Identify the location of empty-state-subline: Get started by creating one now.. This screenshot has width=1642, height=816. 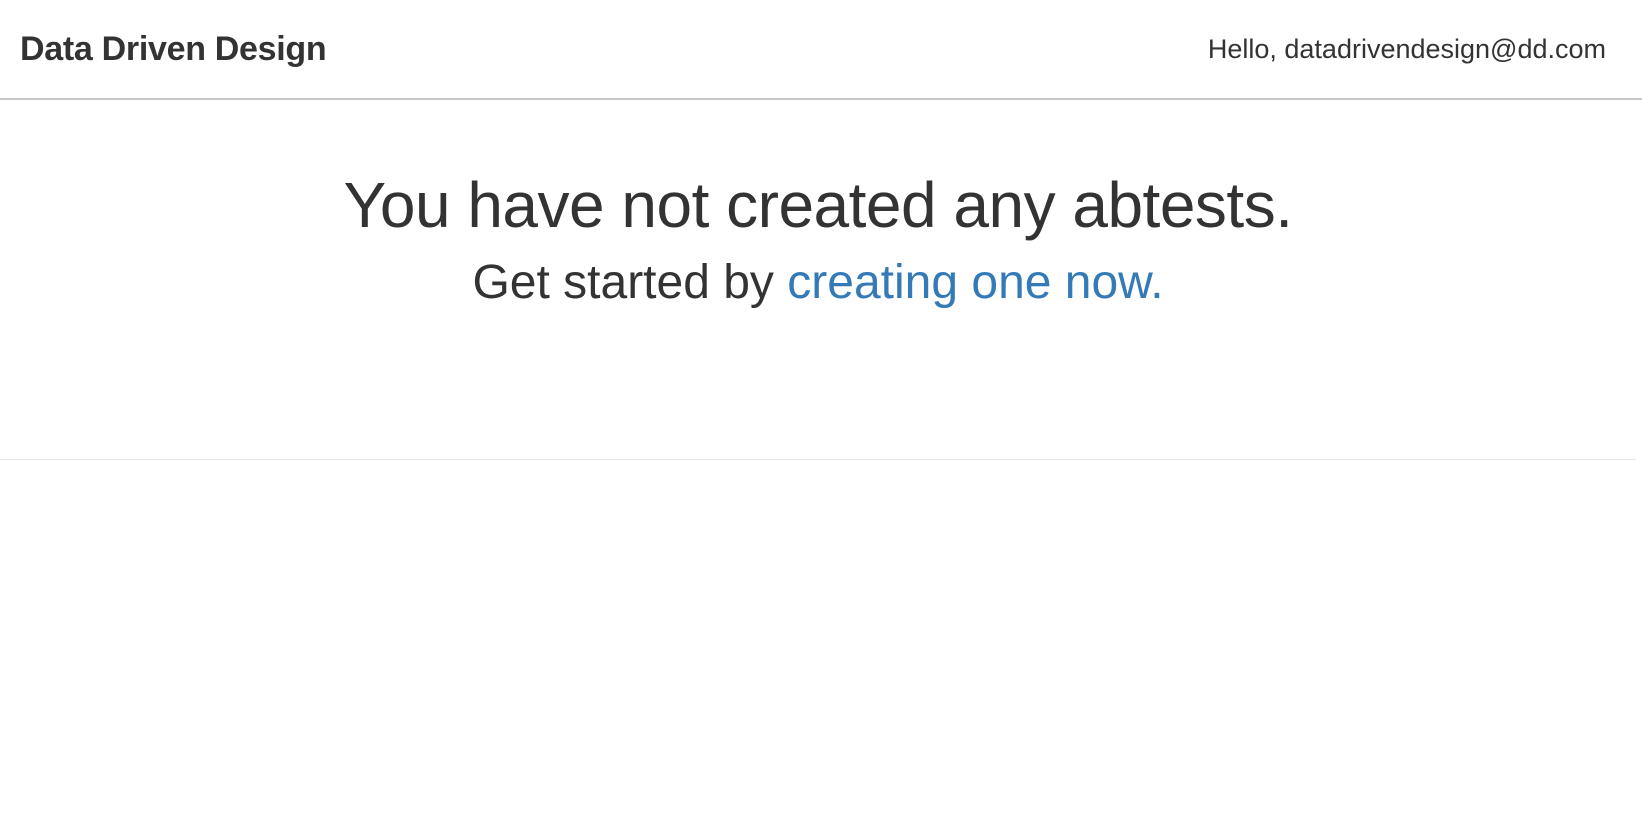
(818, 283).